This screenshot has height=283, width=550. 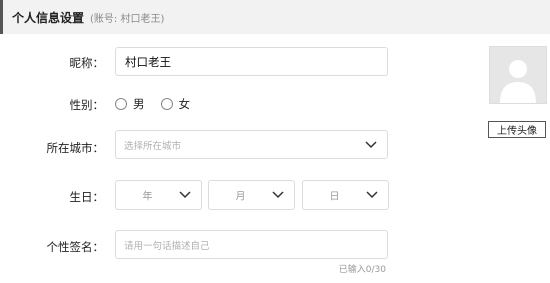 What do you see at coordinates (240, 197) in the screenshot?
I see `month-placeholder: 月` at bounding box center [240, 197].